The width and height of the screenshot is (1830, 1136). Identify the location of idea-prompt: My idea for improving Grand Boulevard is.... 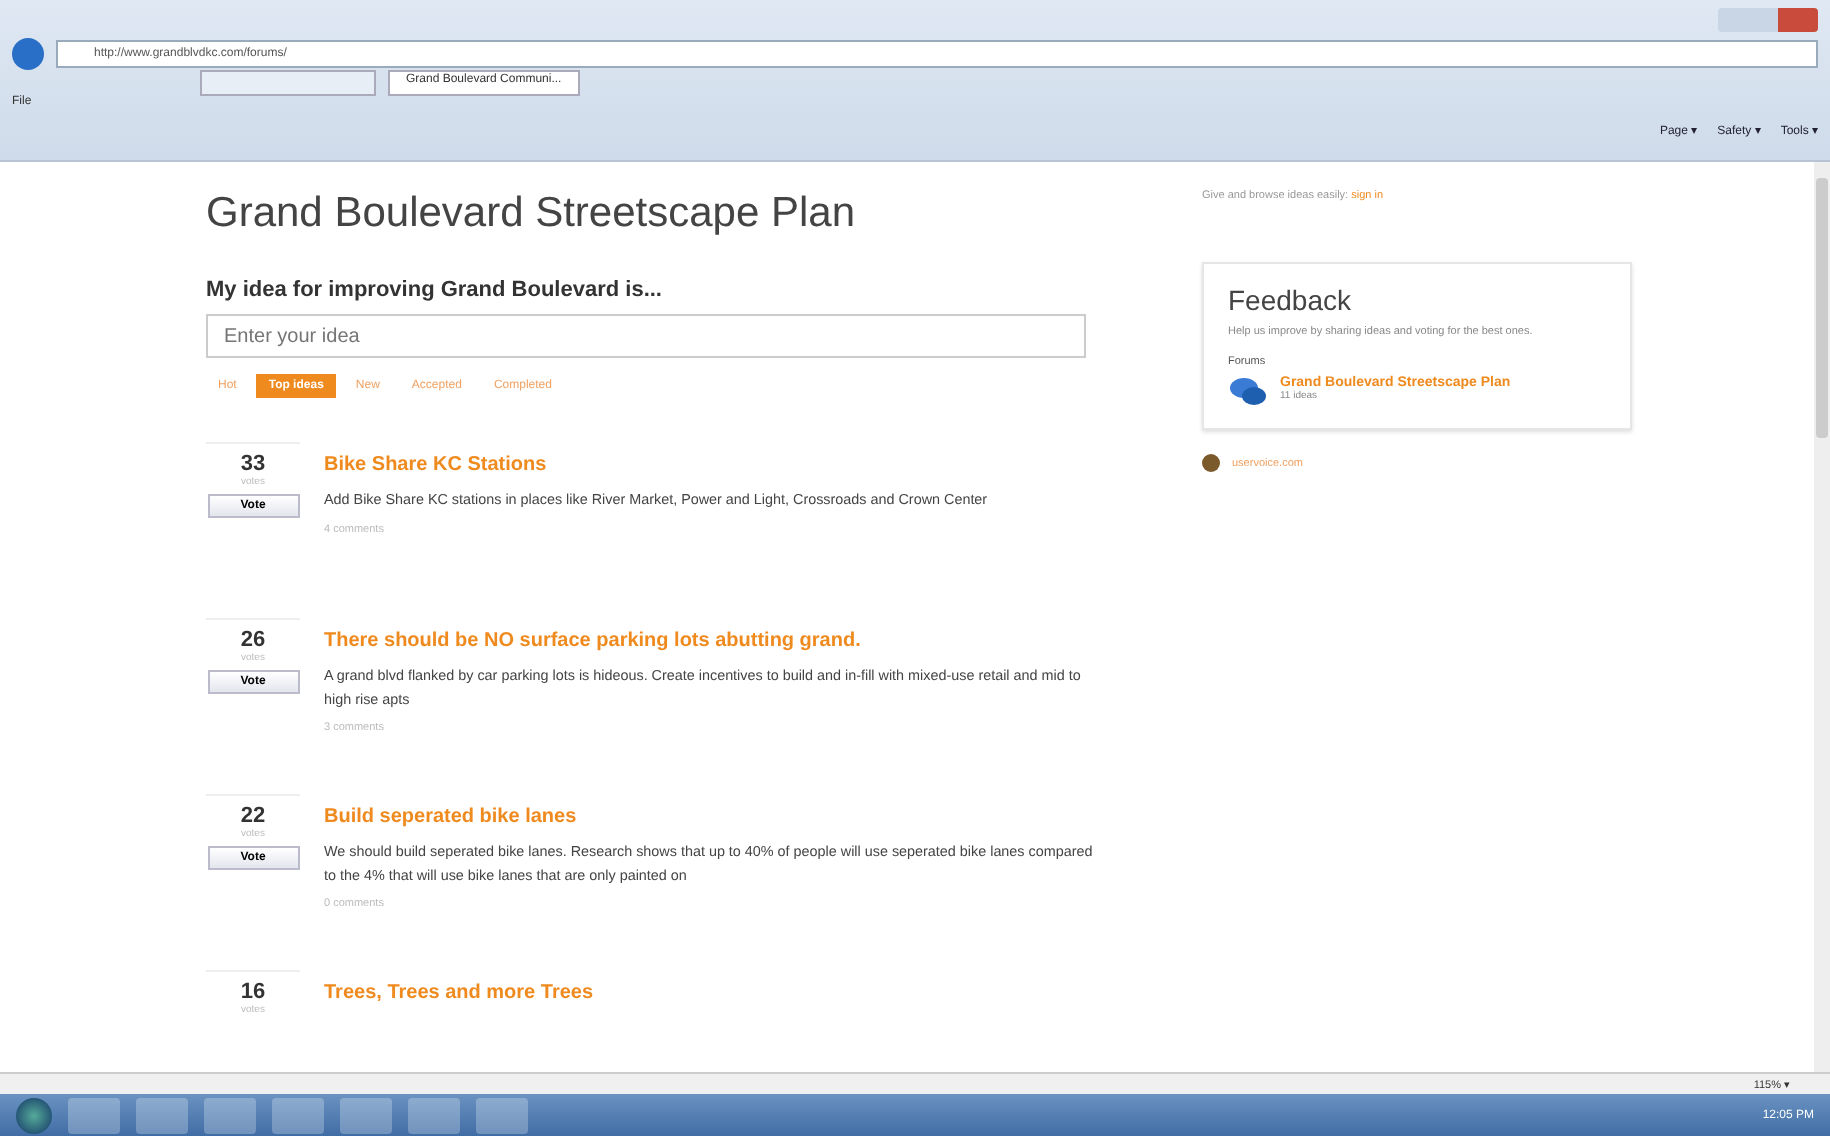
(435, 290).